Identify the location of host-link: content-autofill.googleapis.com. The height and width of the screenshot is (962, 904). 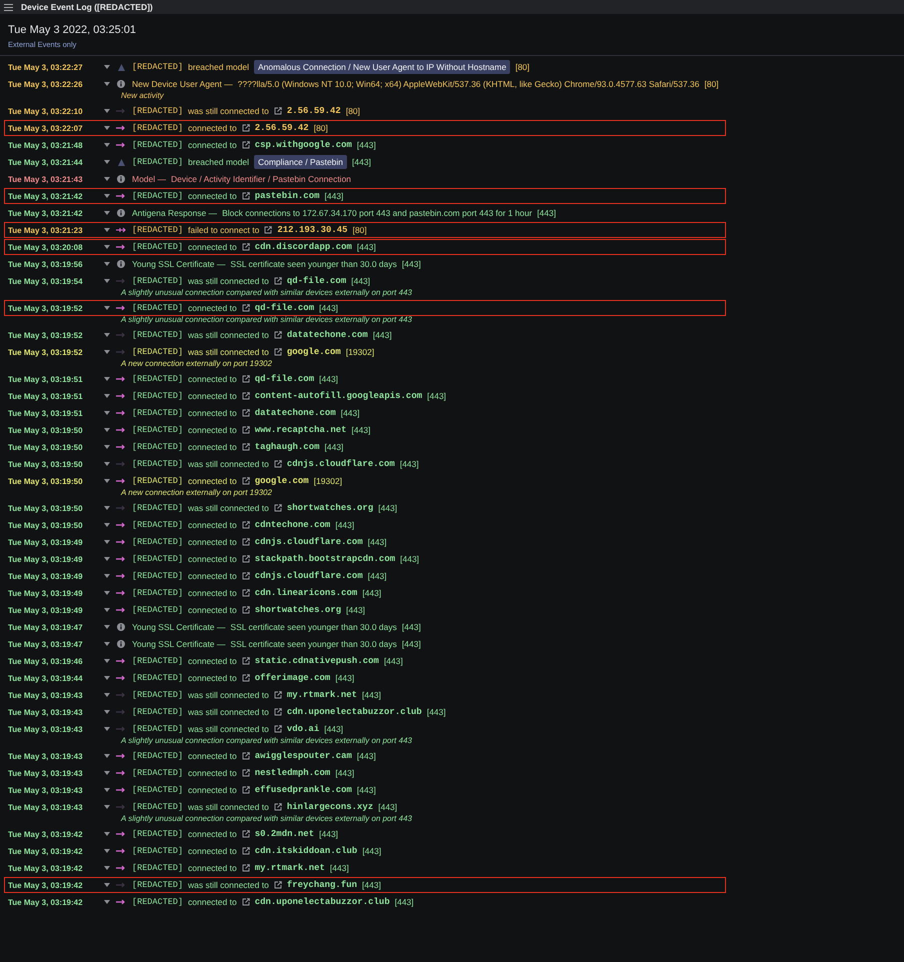
(338, 396).